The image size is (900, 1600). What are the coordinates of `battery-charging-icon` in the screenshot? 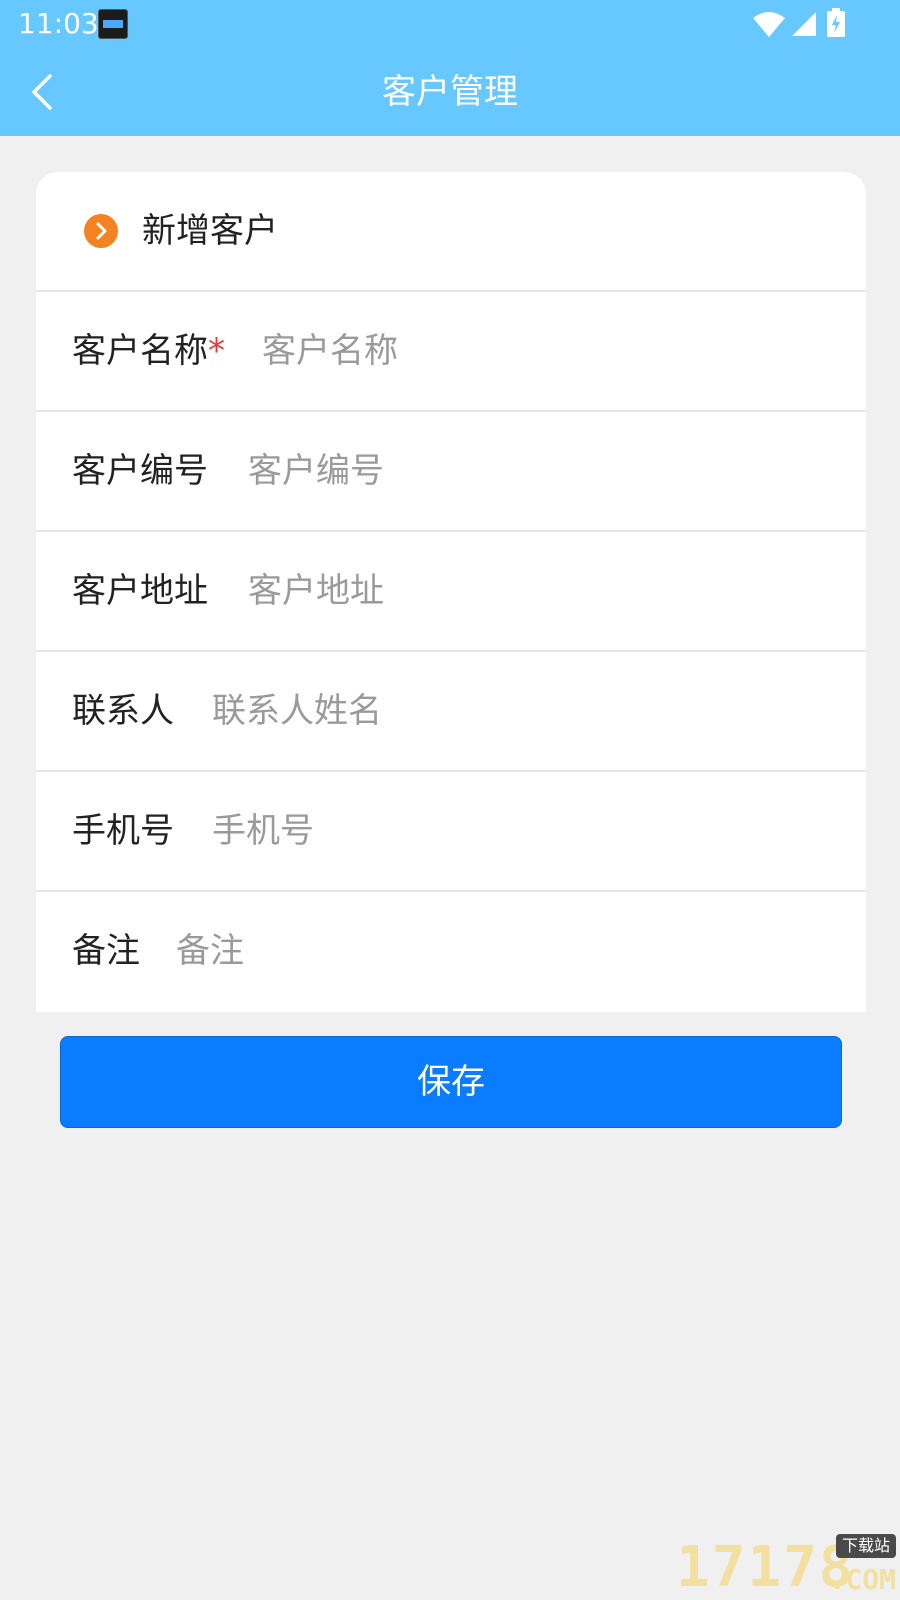 It's located at (836, 22).